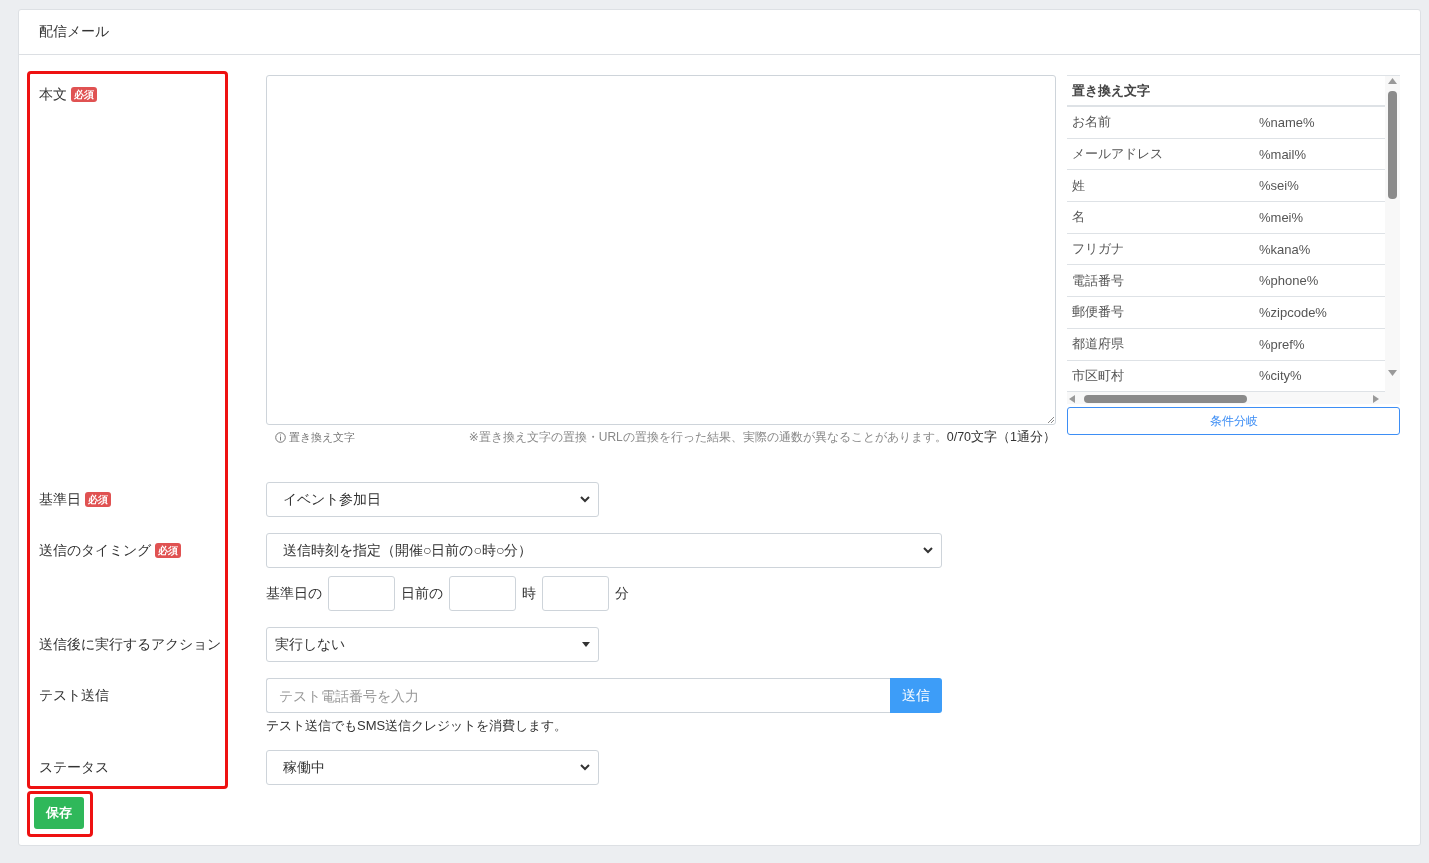 Image resolution: width=1429 pixels, height=863 pixels. I want to click on resize-grip-icon, so click(1050, 419).